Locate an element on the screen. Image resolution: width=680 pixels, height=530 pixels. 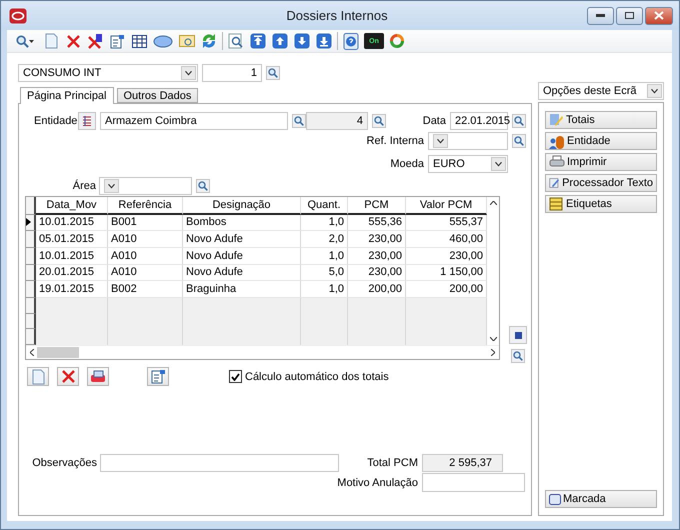
cancel-icon is located at coordinates (95, 41).